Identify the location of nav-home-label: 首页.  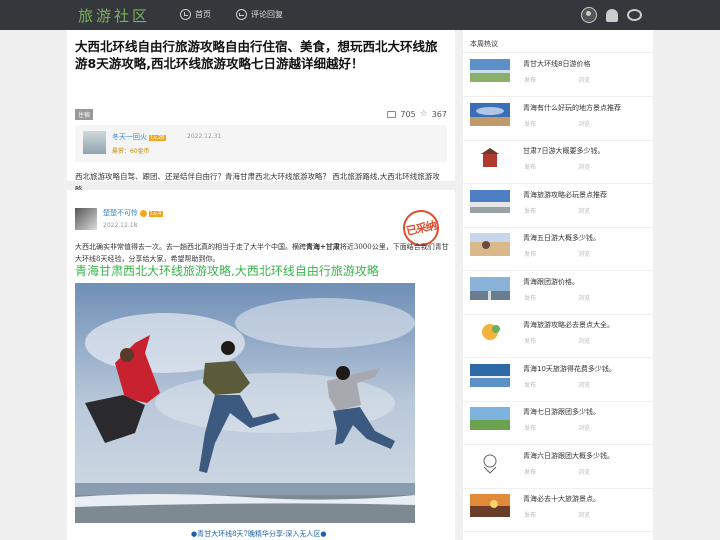
(203, 14).